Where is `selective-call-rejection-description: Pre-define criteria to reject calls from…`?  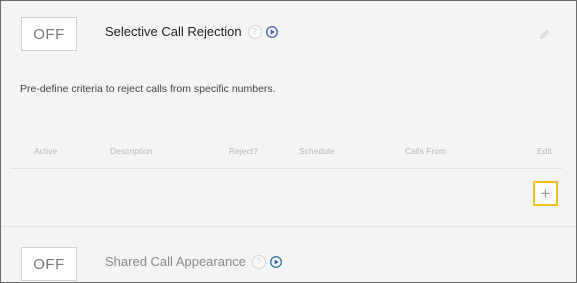 selective-call-rejection-description: Pre-define criteria to reject calls from… is located at coordinates (148, 89).